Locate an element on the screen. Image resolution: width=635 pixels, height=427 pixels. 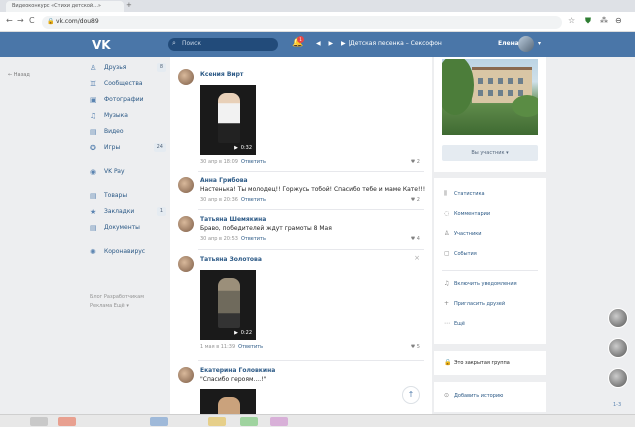
add-story-button: ⊙ Добавить историю is located at coordinates (473, 395).